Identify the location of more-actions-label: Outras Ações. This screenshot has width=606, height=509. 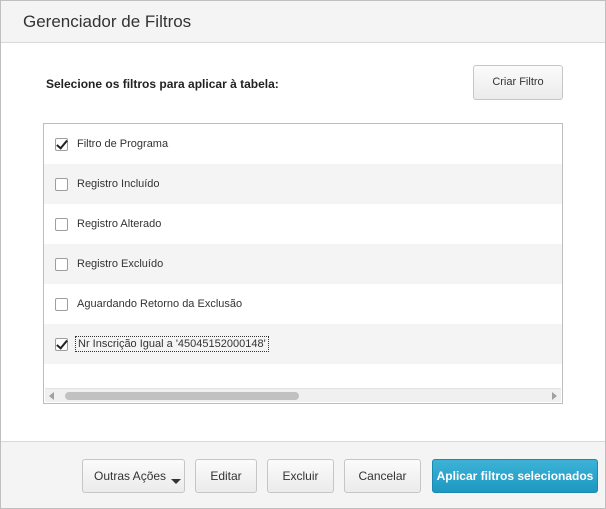
(130, 476).